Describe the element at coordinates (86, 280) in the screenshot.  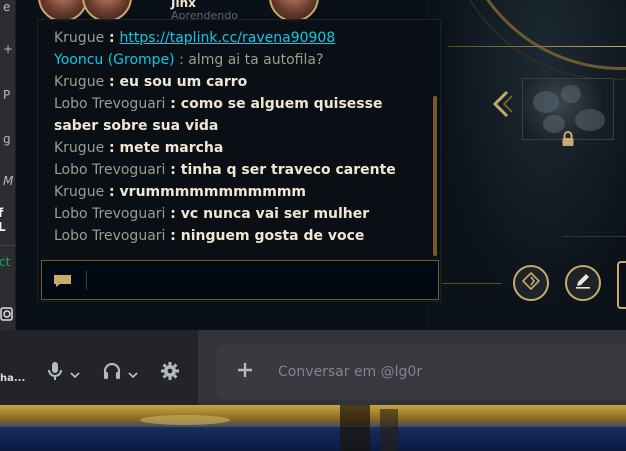
I see `chat-input-caret` at that location.